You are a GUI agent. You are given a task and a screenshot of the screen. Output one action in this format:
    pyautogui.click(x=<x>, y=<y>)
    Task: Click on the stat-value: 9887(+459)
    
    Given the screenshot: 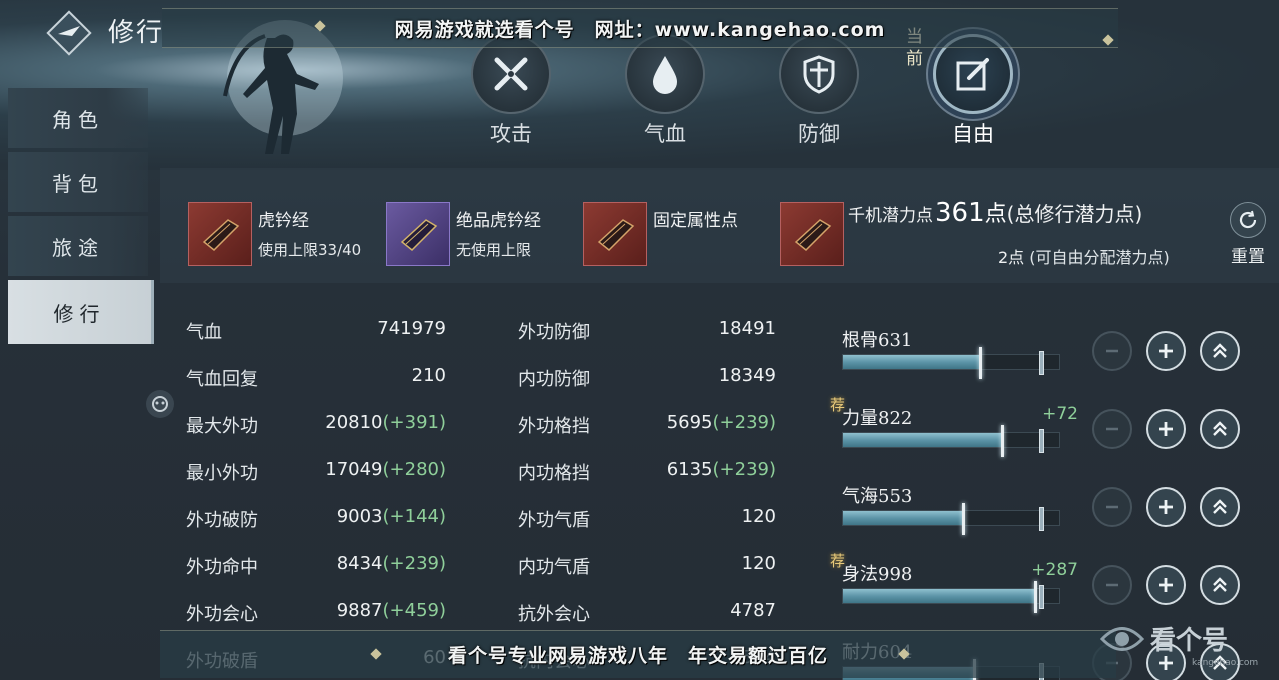 What is the action you would take?
    pyautogui.click(x=391, y=610)
    